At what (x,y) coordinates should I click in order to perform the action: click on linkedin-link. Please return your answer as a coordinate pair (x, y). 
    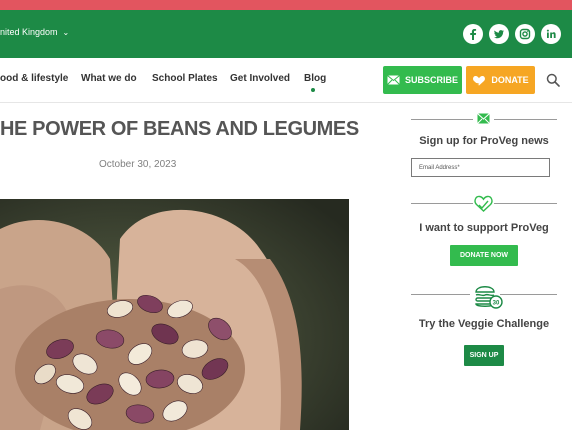
    Looking at the image, I should click on (551, 34).